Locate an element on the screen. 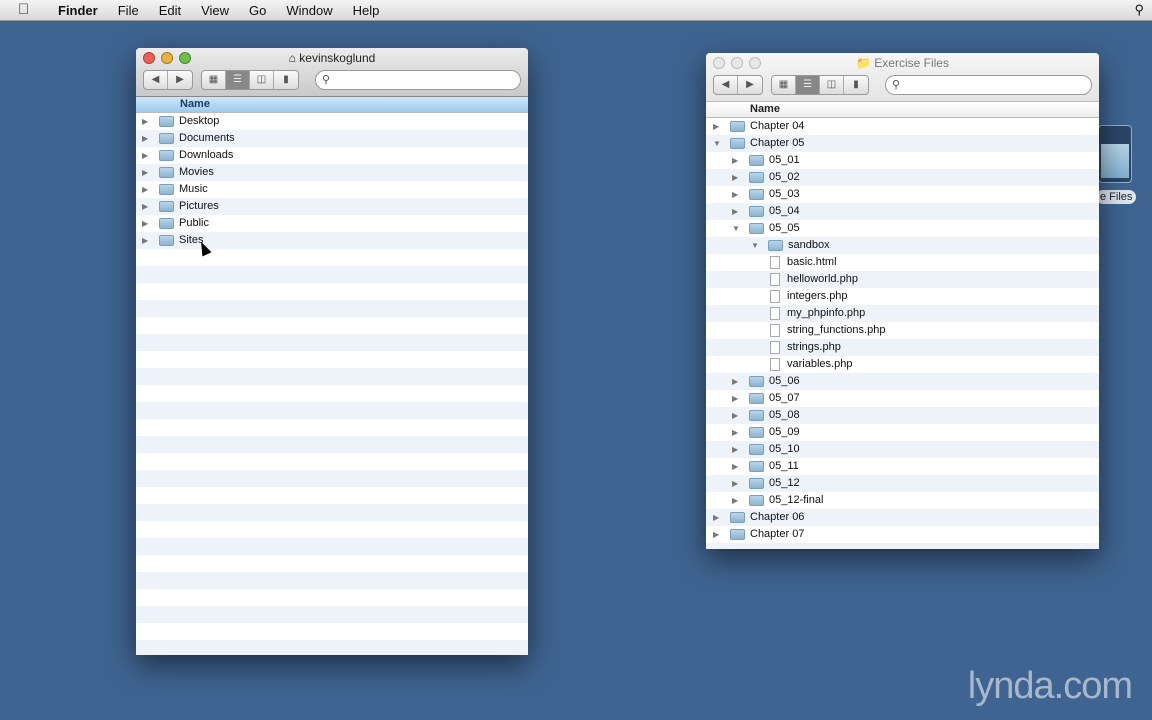 The width and height of the screenshot is (1152, 720). list-item: ▶ 05_03 is located at coordinates (902, 194).